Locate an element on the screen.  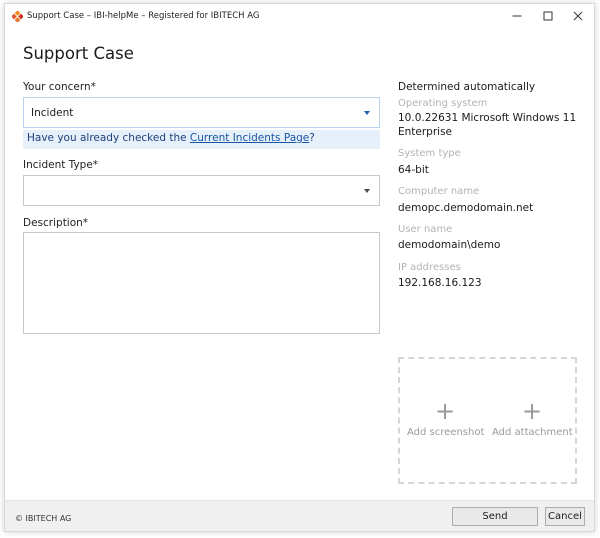
copyright-text: © IBITECH AG is located at coordinates (43, 518).